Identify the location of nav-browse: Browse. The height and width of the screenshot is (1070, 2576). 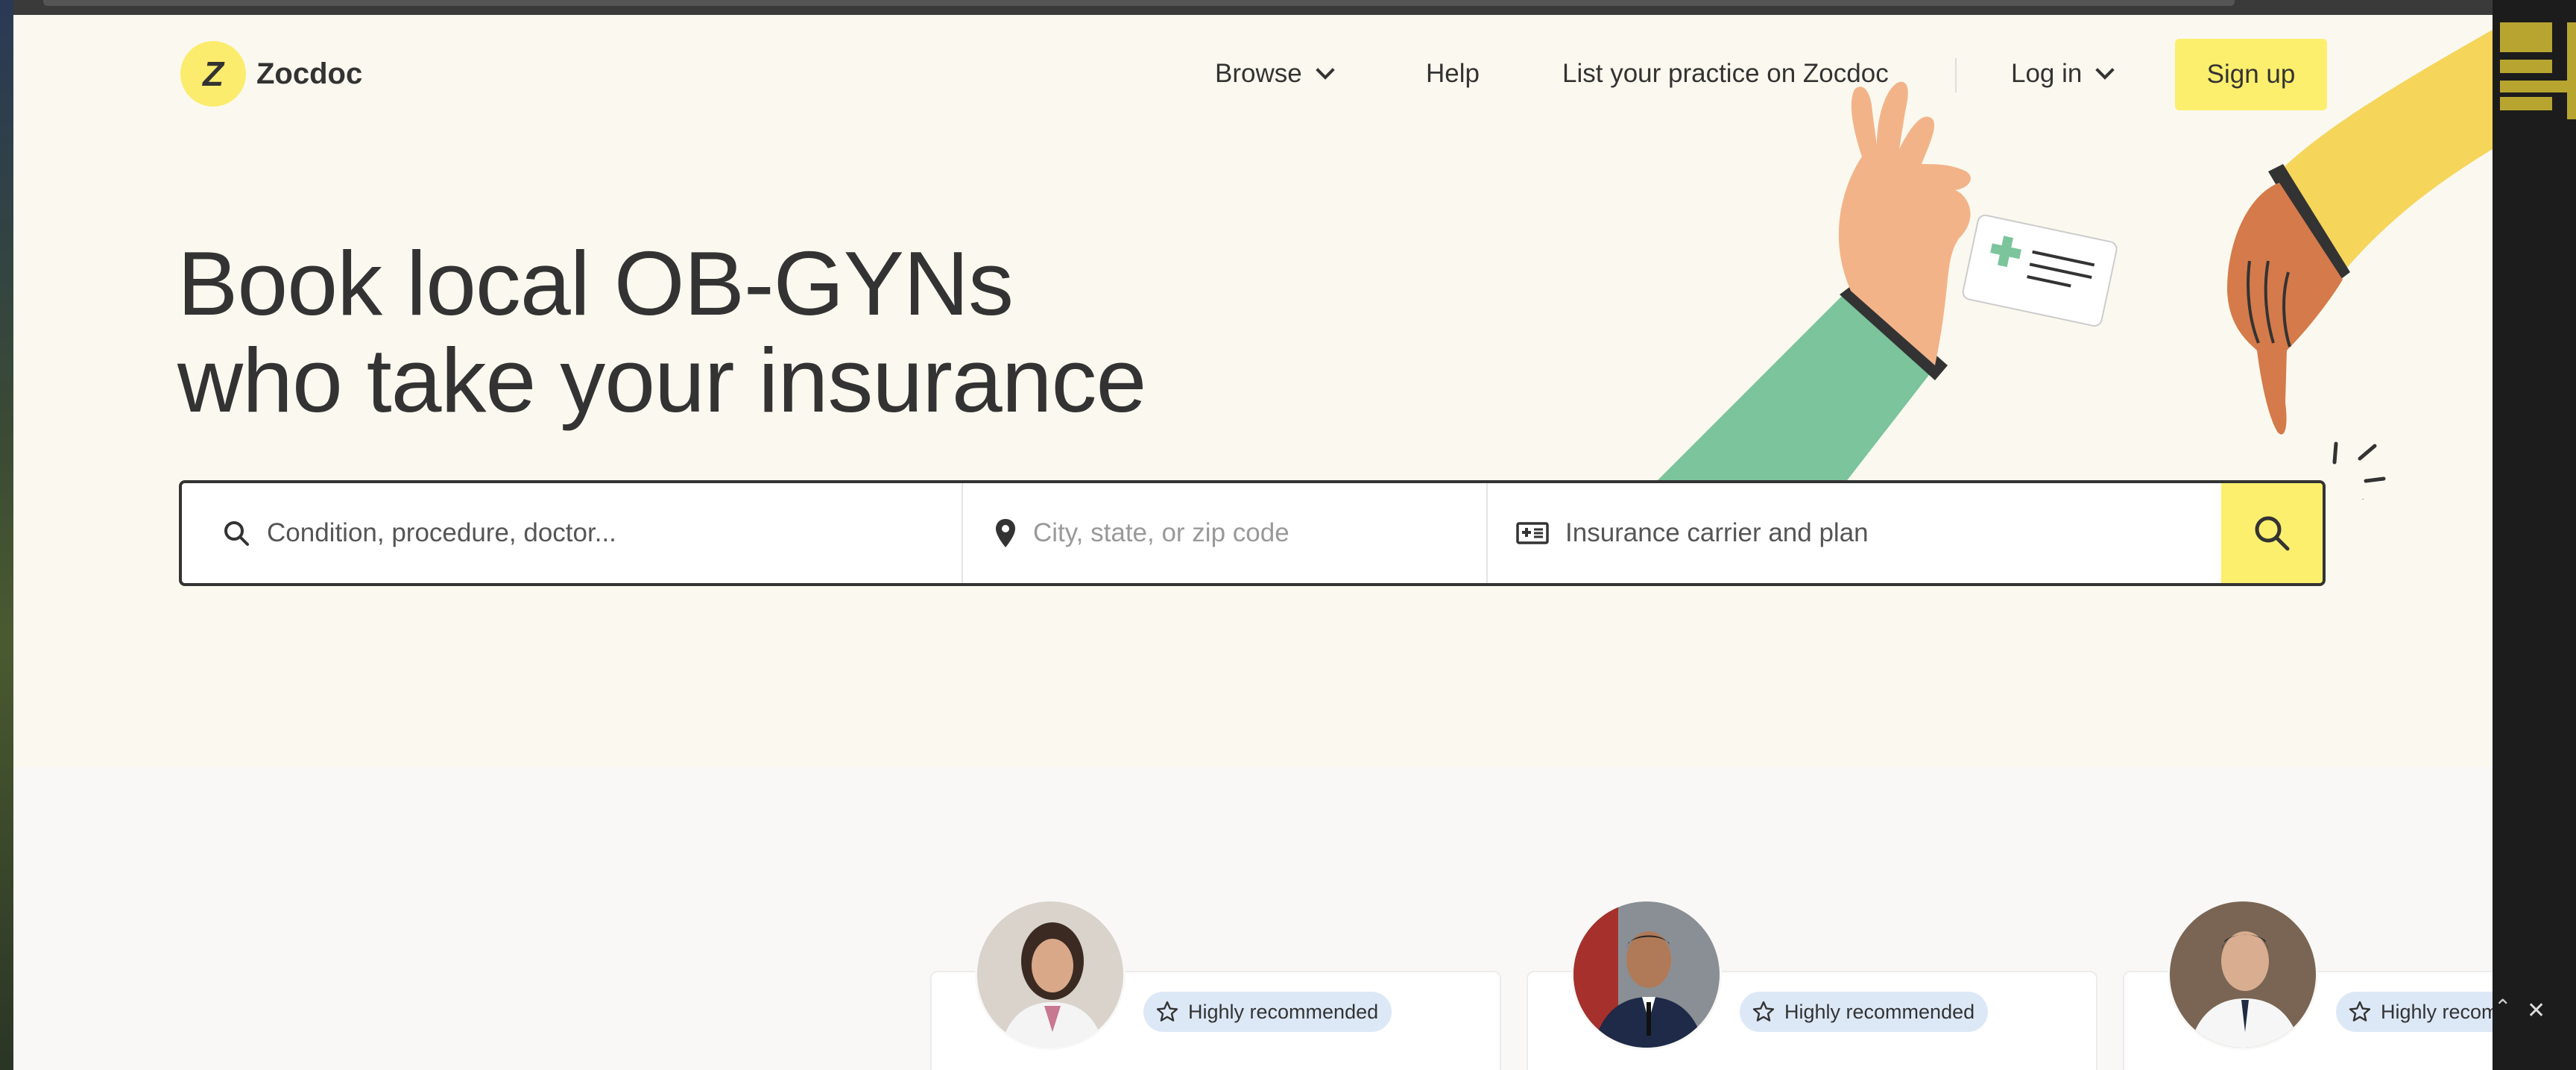
(1275, 74).